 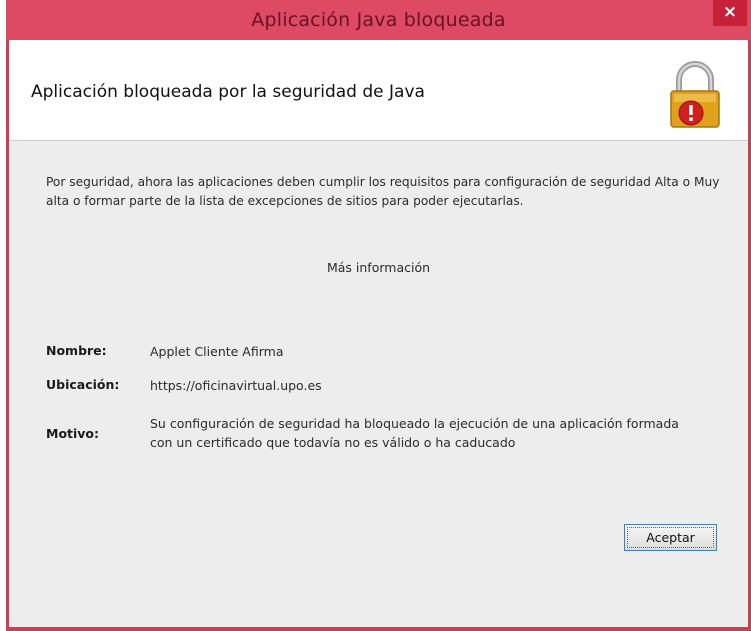 I want to click on close-icon: ×, so click(x=730, y=12).